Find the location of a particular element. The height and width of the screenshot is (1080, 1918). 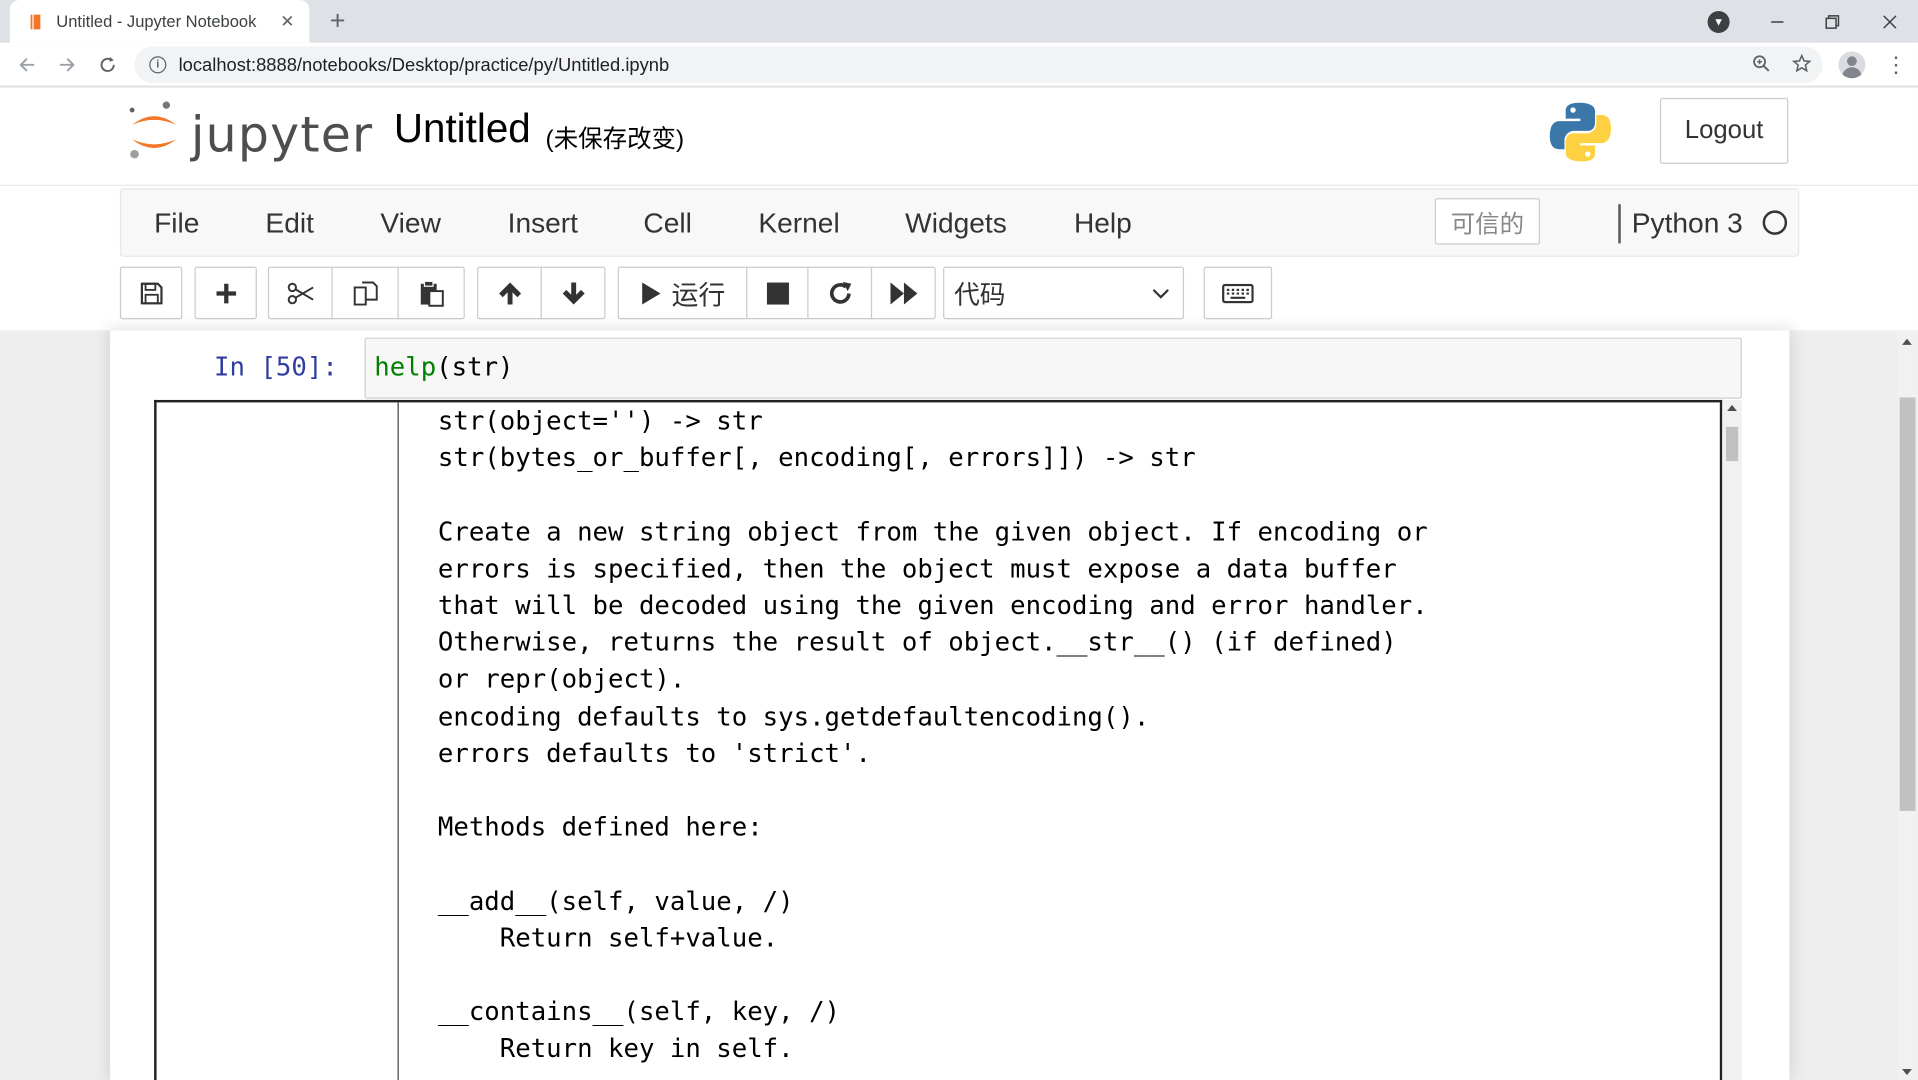

help-line: Return key in self. is located at coordinates (615, 1049).